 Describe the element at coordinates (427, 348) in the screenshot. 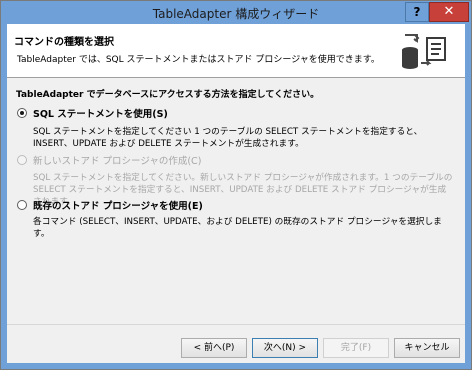

I see `cancel-button: キャンセル` at that location.